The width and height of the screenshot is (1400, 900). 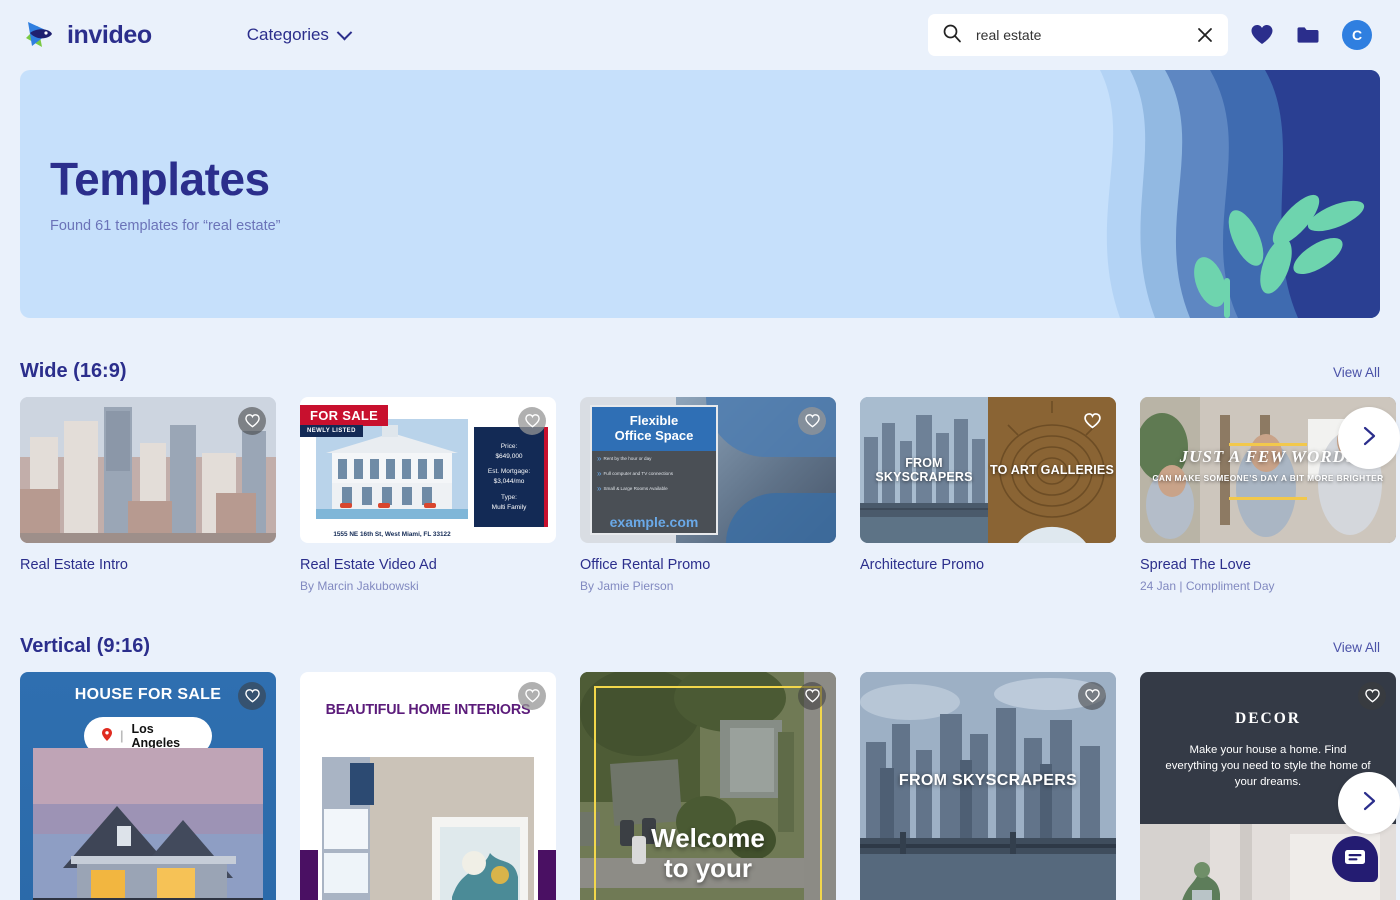 What do you see at coordinates (1207, 586) in the screenshot?
I see `template-meta: 24 Jan | Compliment Day` at bounding box center [1207, 586].